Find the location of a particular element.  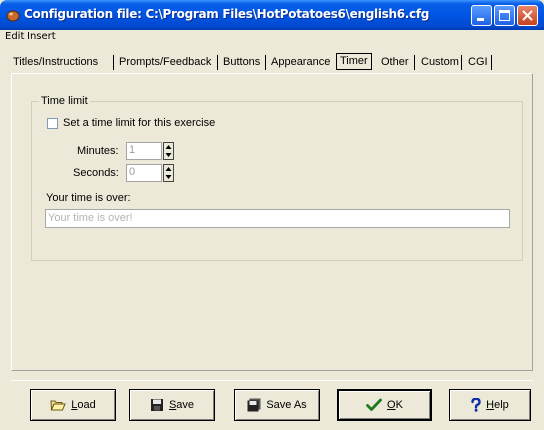

time-over-input: Your time is over! is located at coordinates (277, 218).